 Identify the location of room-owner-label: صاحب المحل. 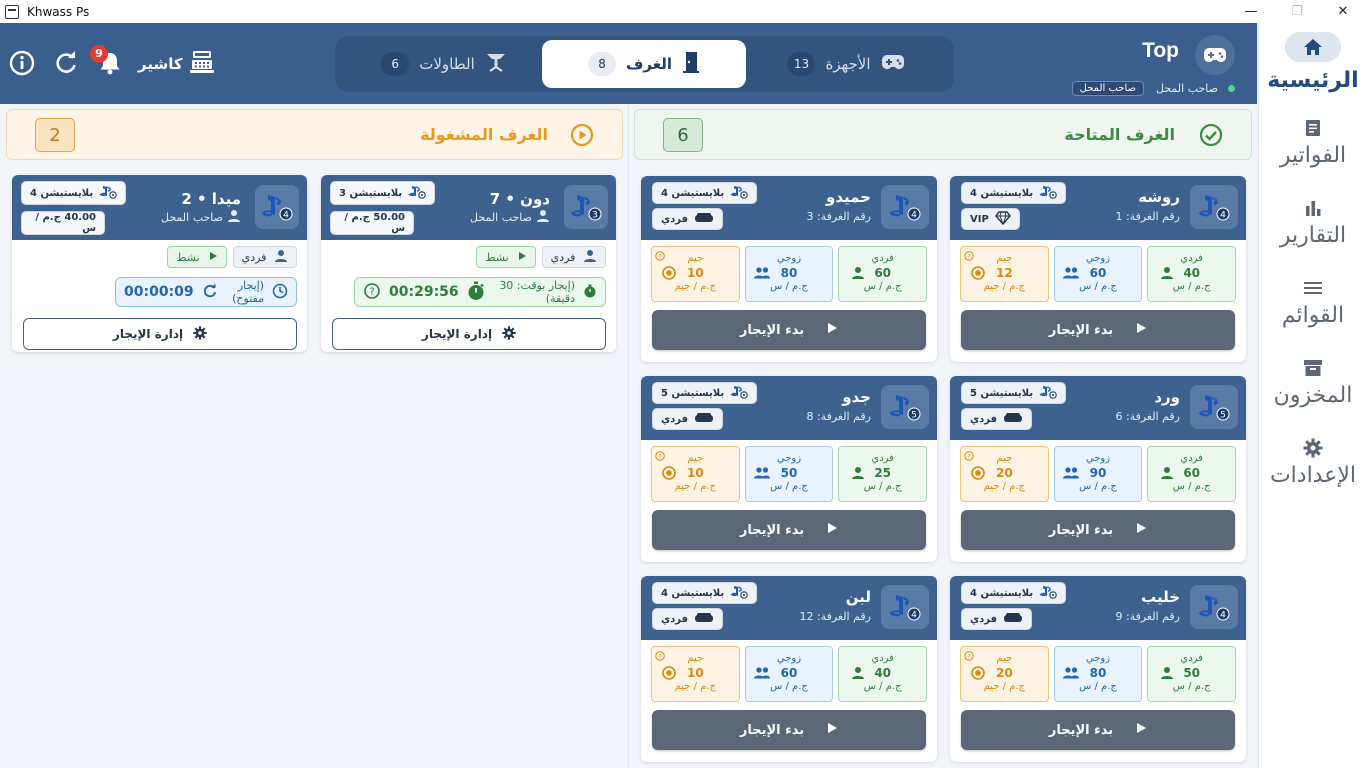
(501, 217).